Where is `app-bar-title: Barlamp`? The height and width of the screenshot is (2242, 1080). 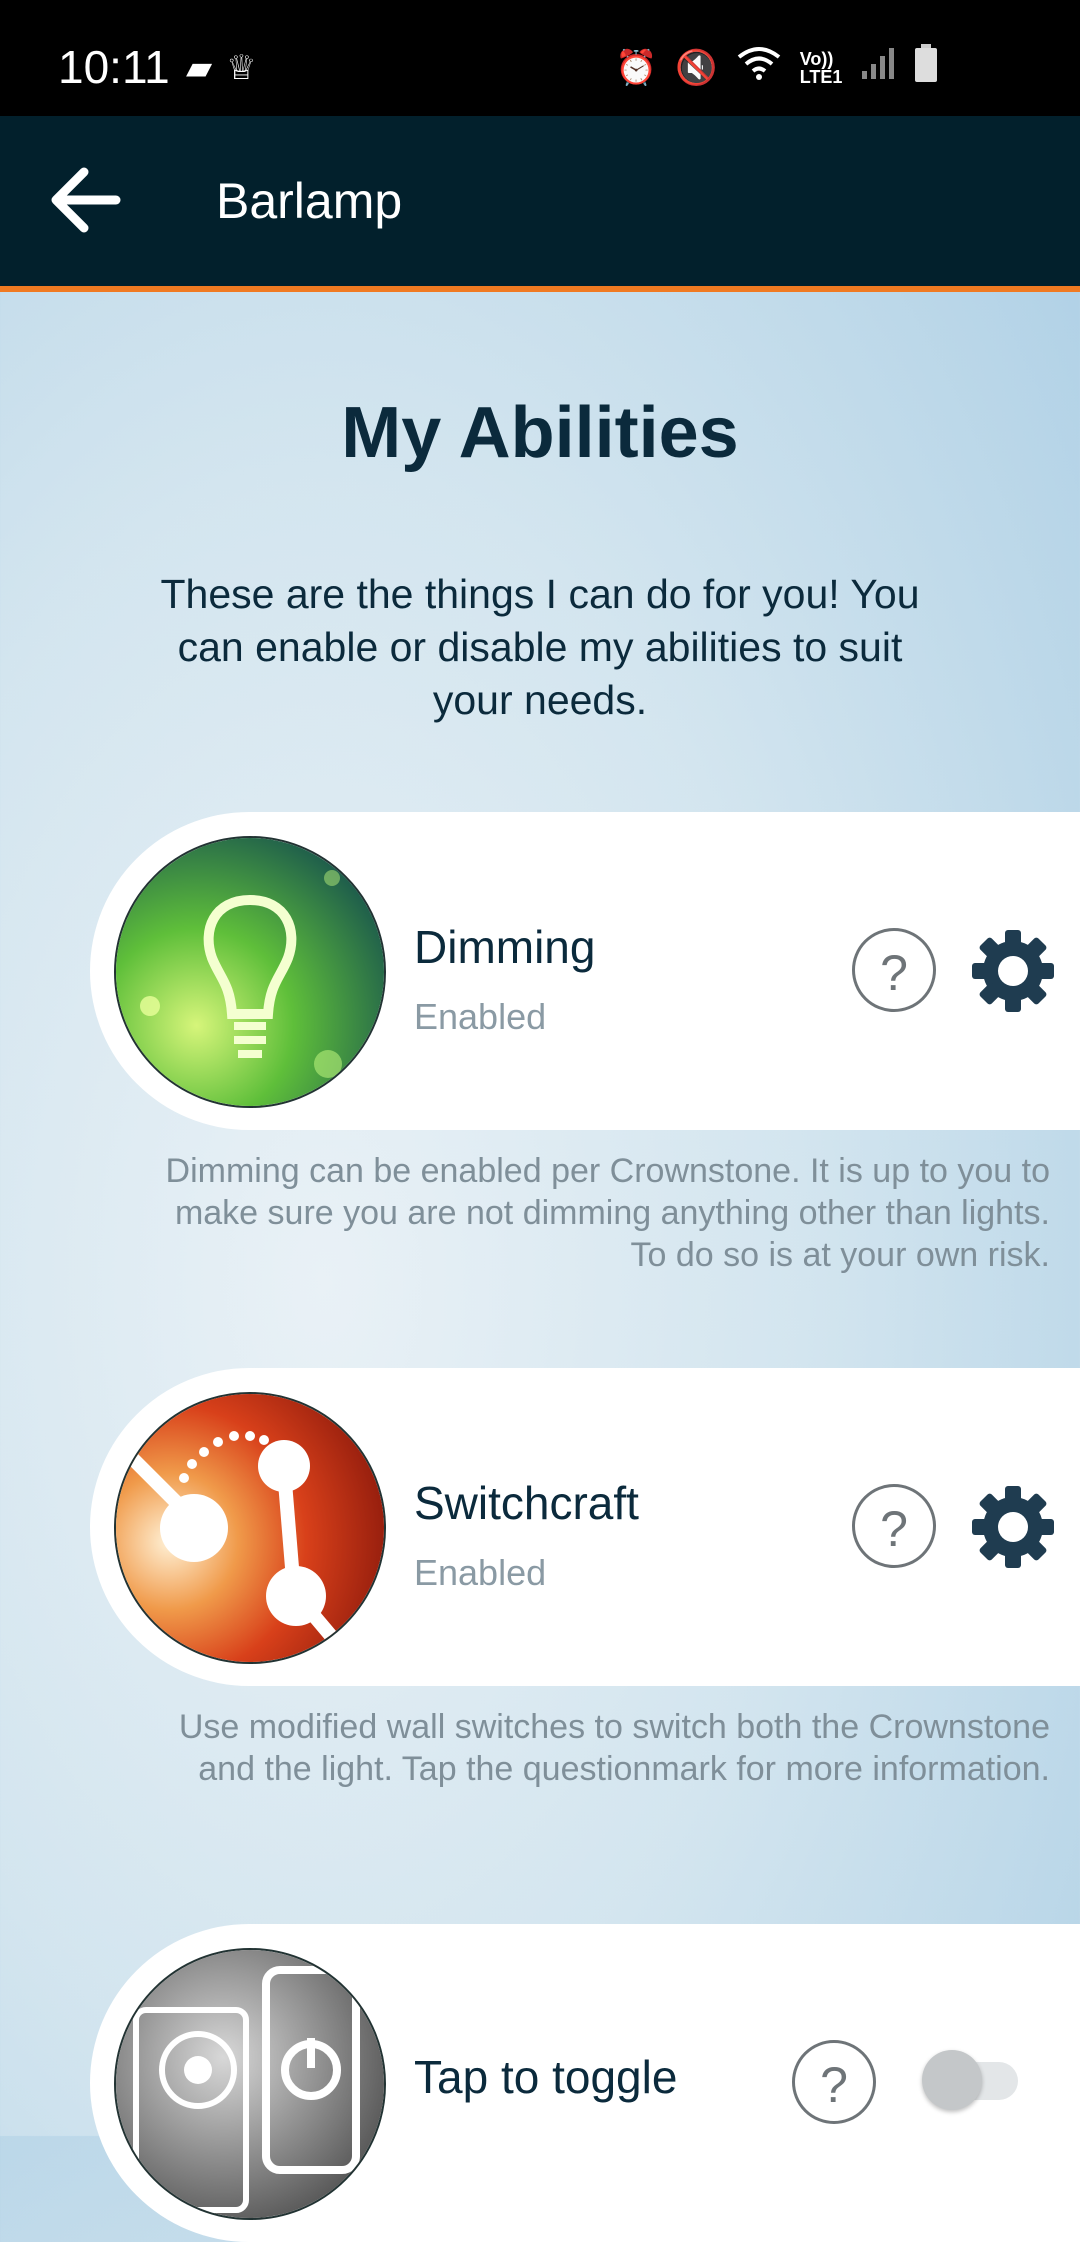 app-bar-title: Barlamp is located at coordinates (309, 201).